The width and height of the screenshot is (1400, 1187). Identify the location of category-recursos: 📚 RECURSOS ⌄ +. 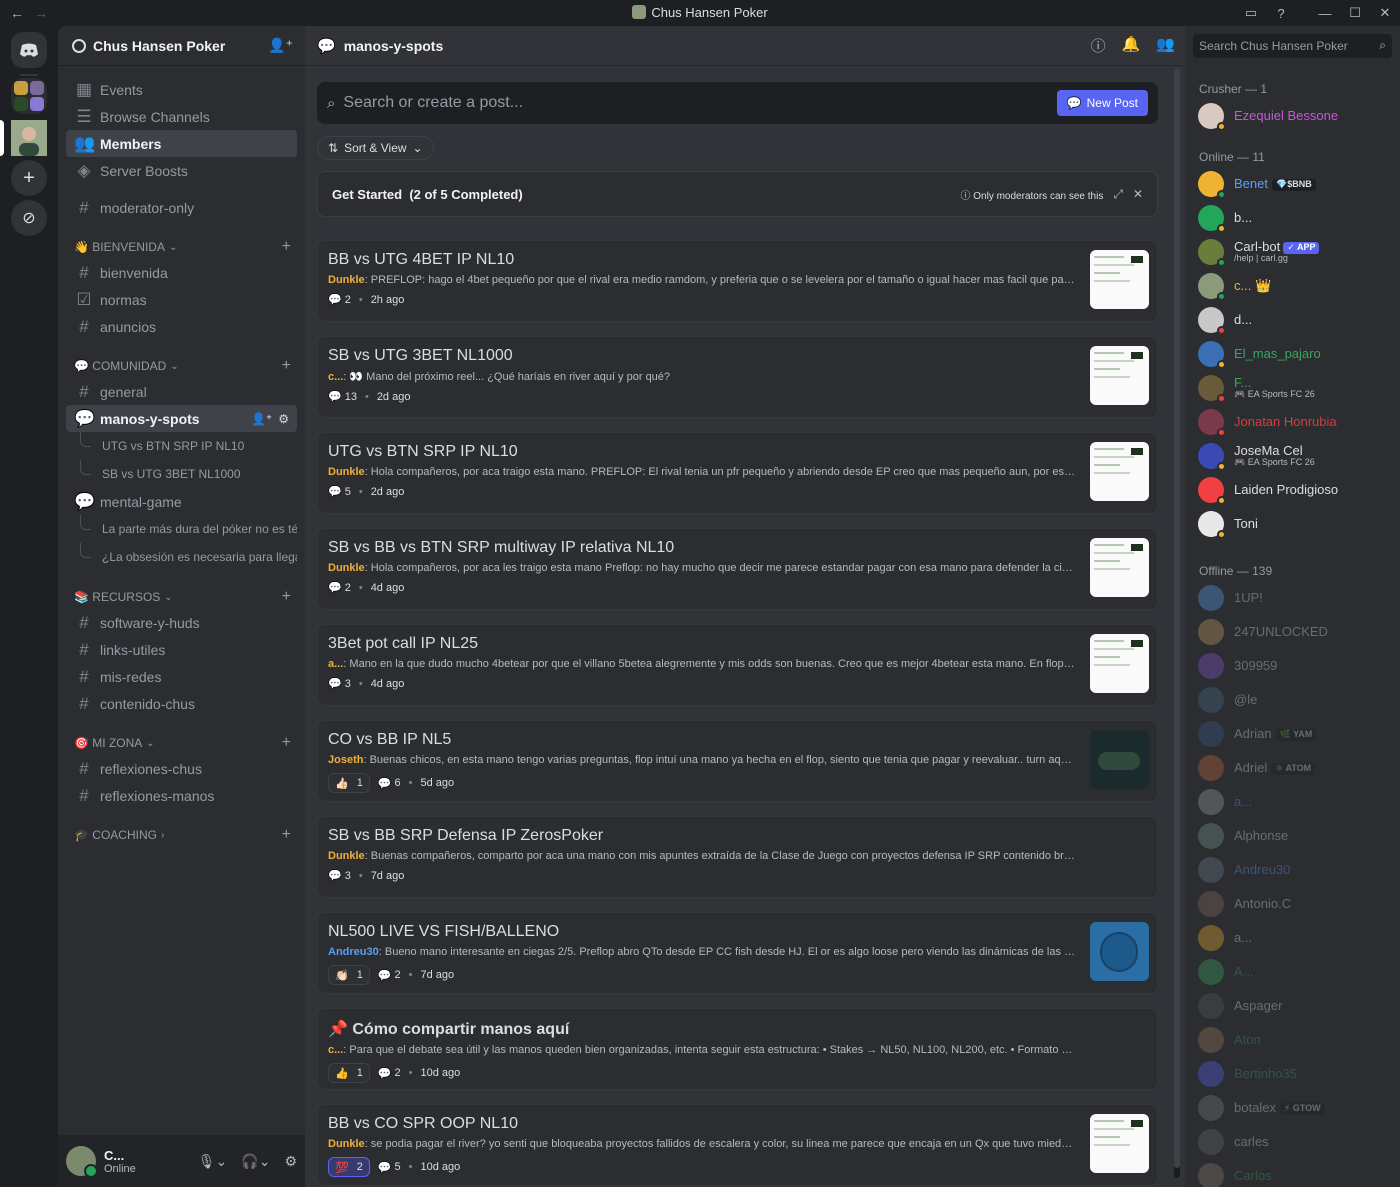
(181, 597).